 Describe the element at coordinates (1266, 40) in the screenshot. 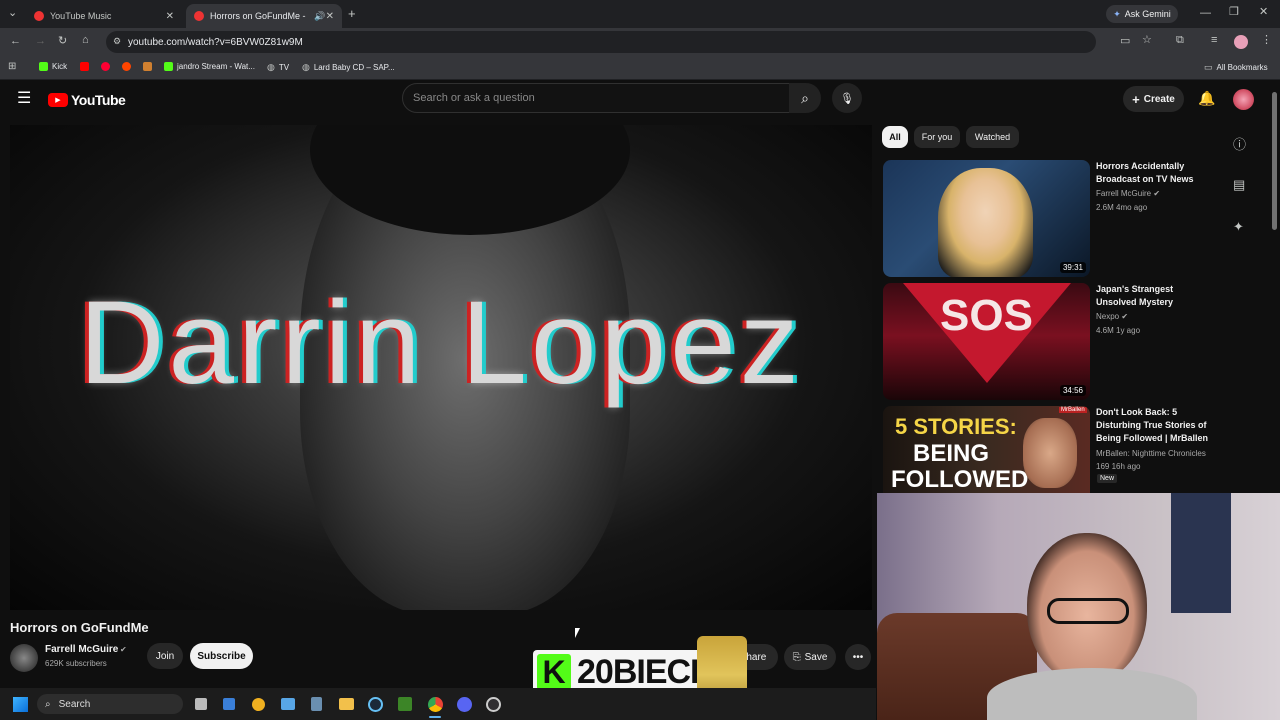

I see `menu-kebab-icon: ⋮` at that location.